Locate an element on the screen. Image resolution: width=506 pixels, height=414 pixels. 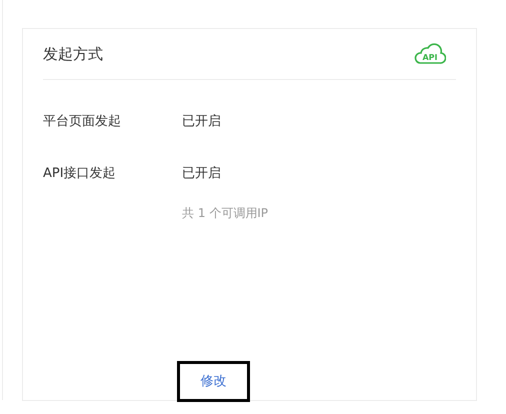
cloud-api-icon: API is located at coordinates (430, 54).